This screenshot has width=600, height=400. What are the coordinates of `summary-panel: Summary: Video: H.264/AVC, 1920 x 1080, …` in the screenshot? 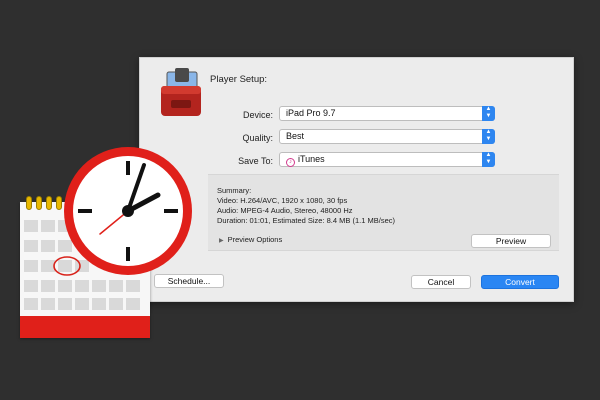 It's located at (383, 212).